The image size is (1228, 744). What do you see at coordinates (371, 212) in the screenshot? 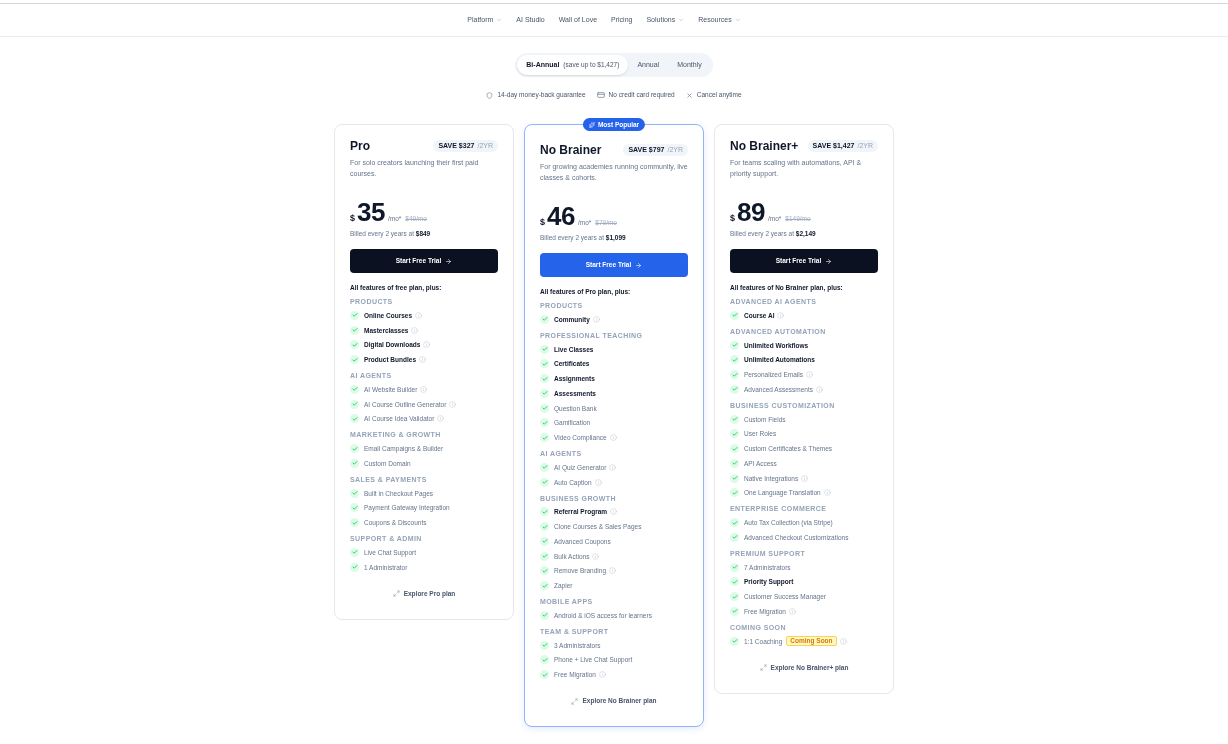
I see `price-amount: 35` at bounding box center [371, 212].